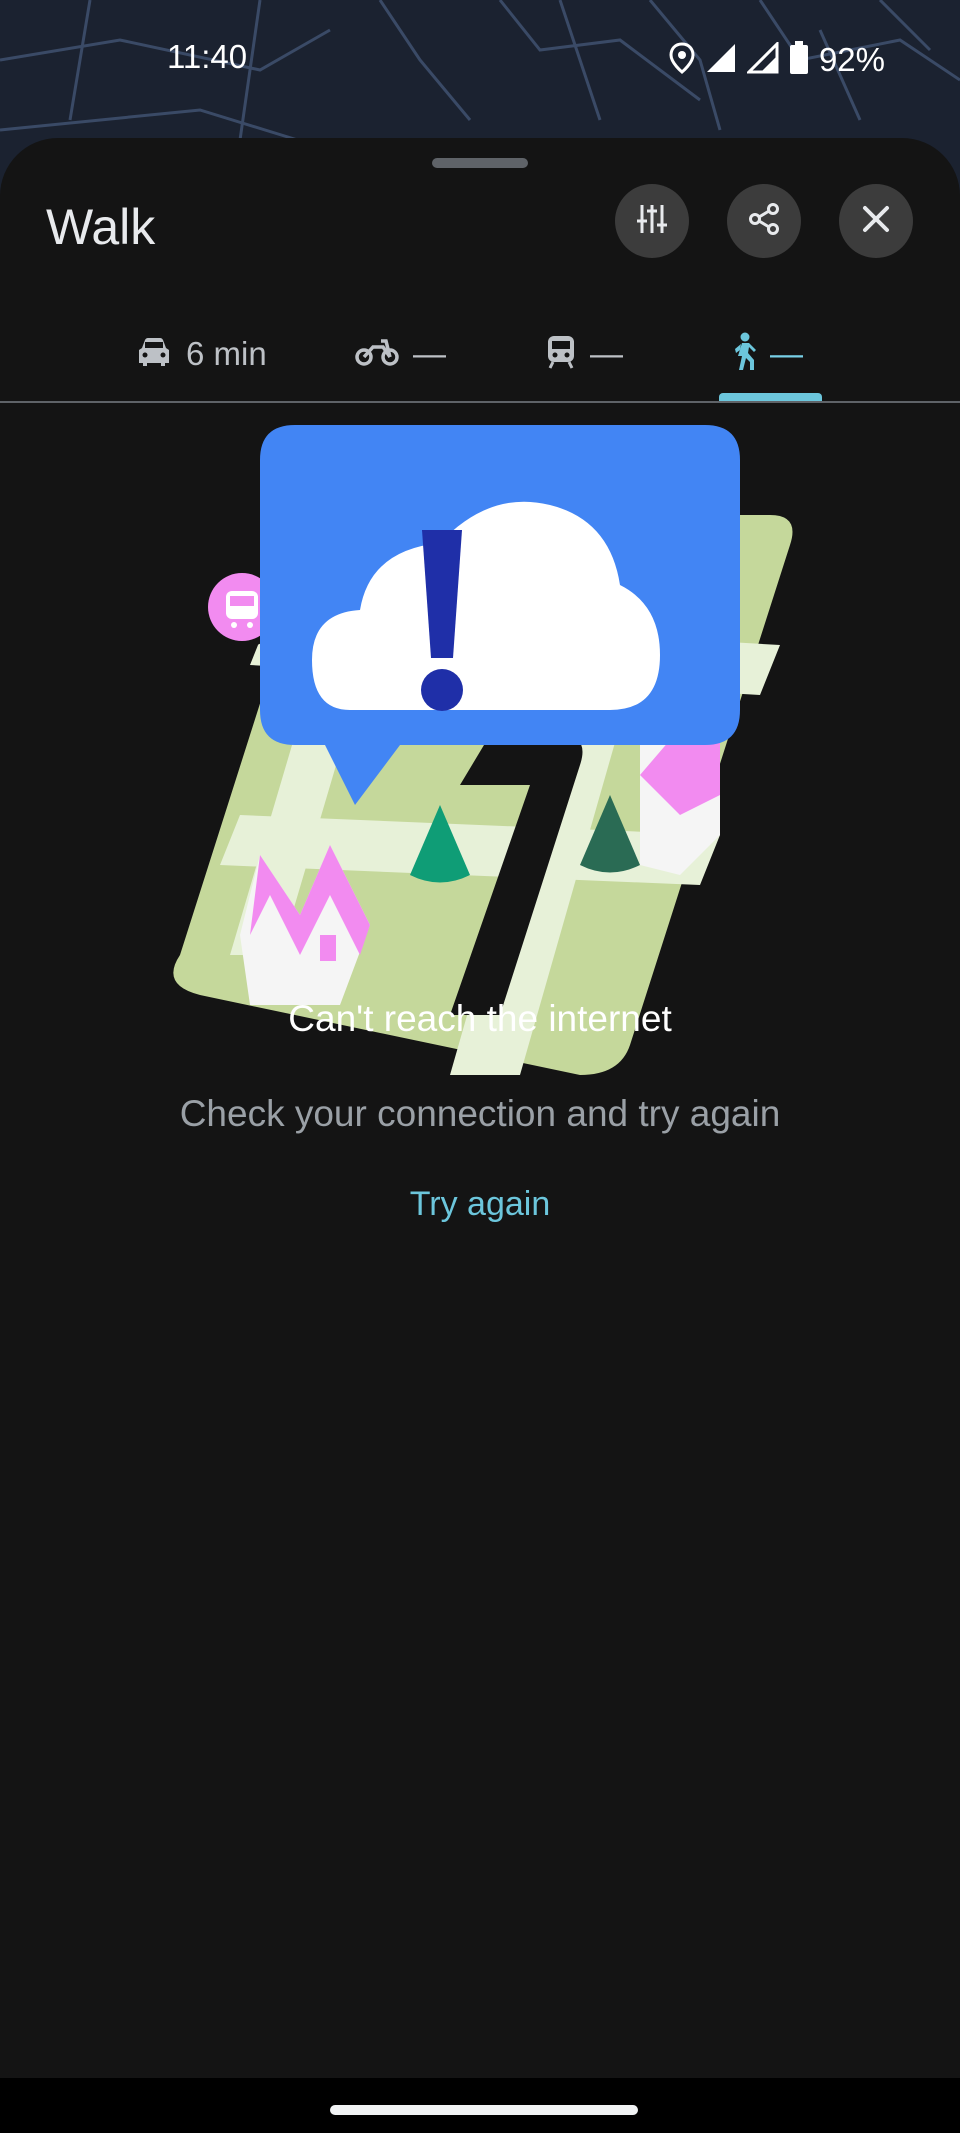 Image resolution: width=960 pixels, height=2133 pixels. Describe the element at coordinates (480, 1204) in the screenshot. I see `try-again-button: Try again` at that location.